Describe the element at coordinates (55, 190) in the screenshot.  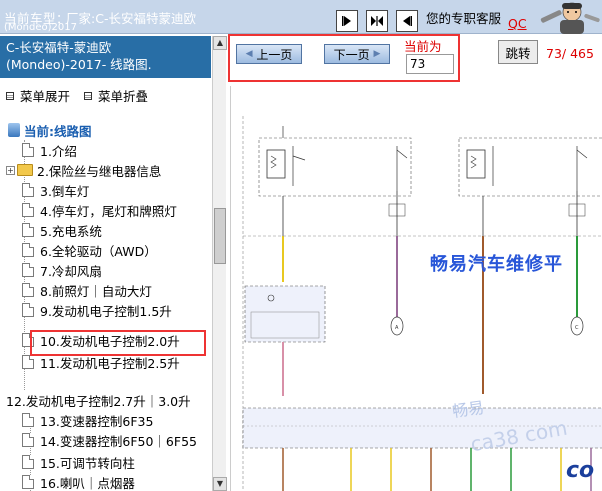
I see `tree-item-3: 3.倒车灯` at that location.